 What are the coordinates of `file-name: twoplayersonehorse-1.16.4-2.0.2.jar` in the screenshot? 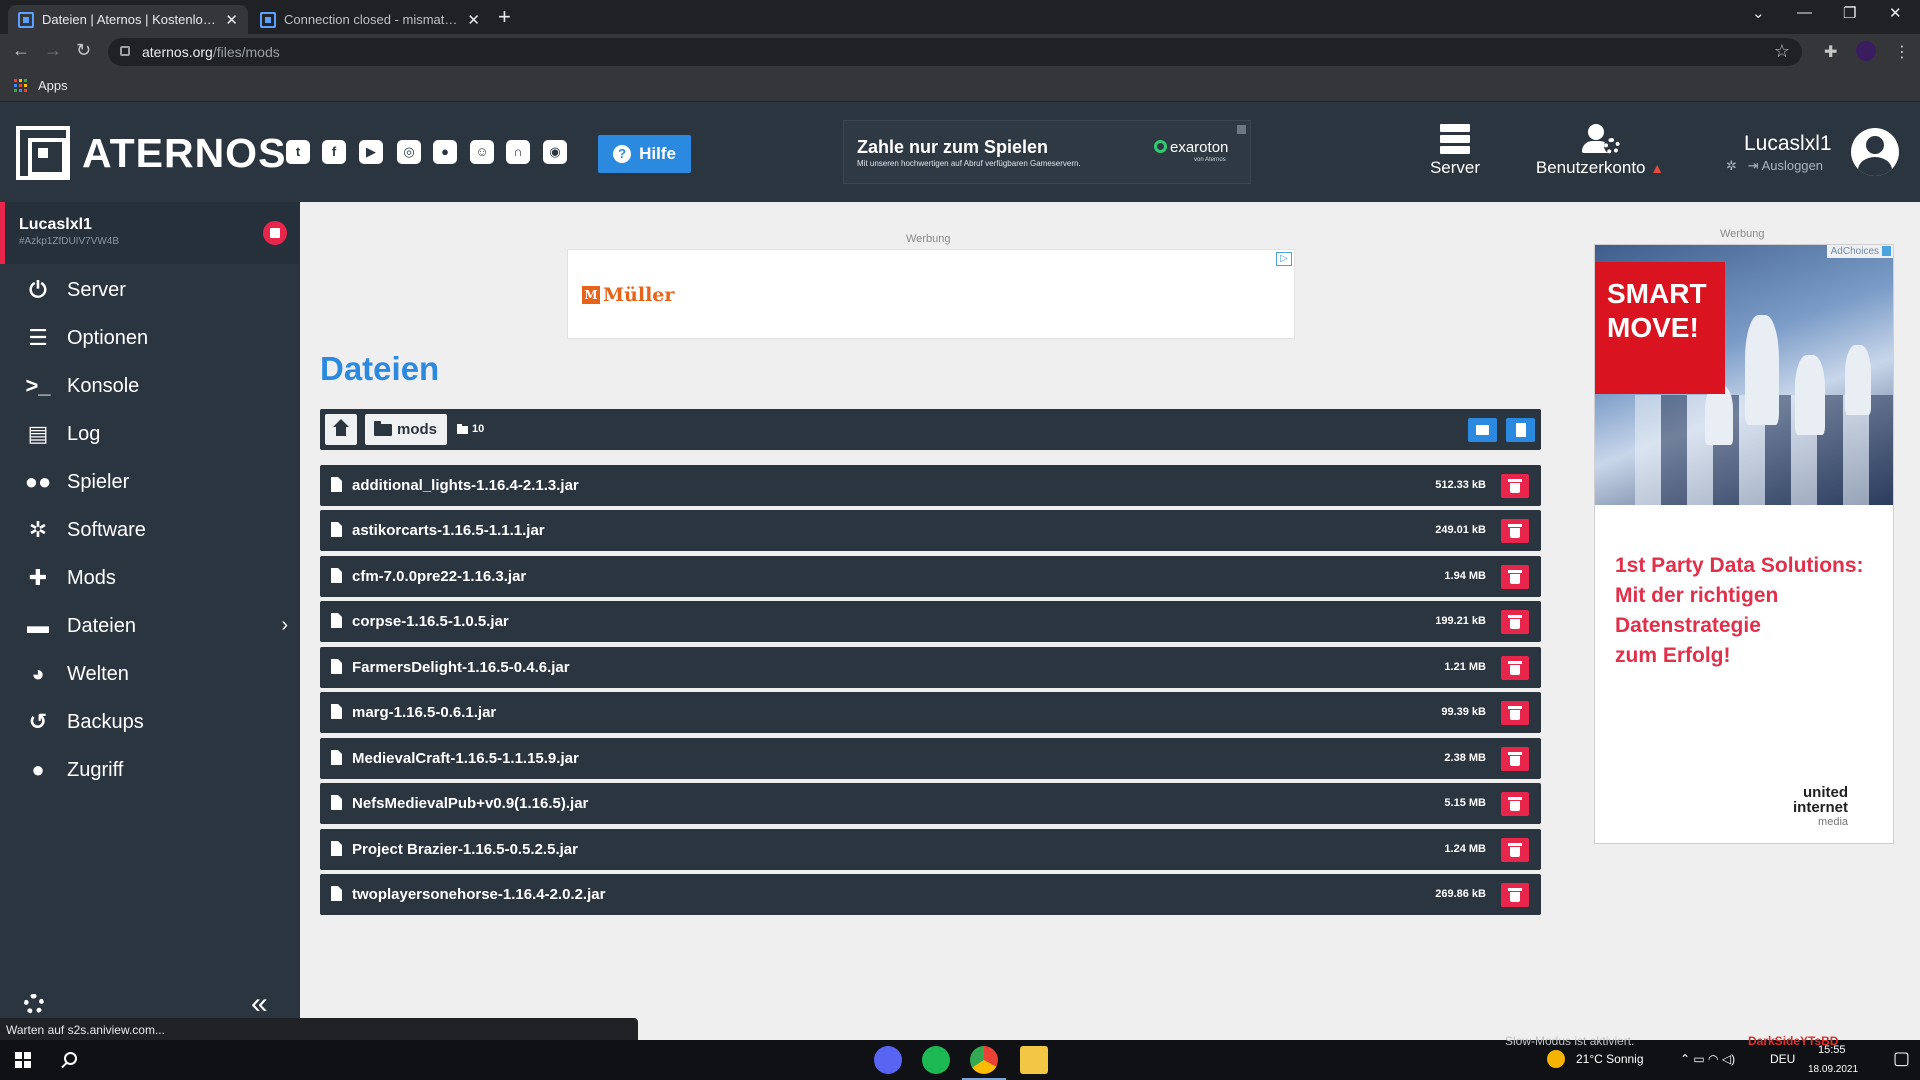 It's located at (478, 894).